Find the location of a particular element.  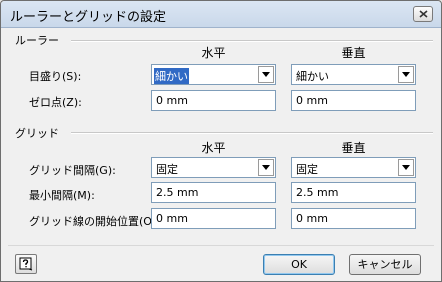

ruler-col-vertical: 垂直 is located at coordinates (353, 53).